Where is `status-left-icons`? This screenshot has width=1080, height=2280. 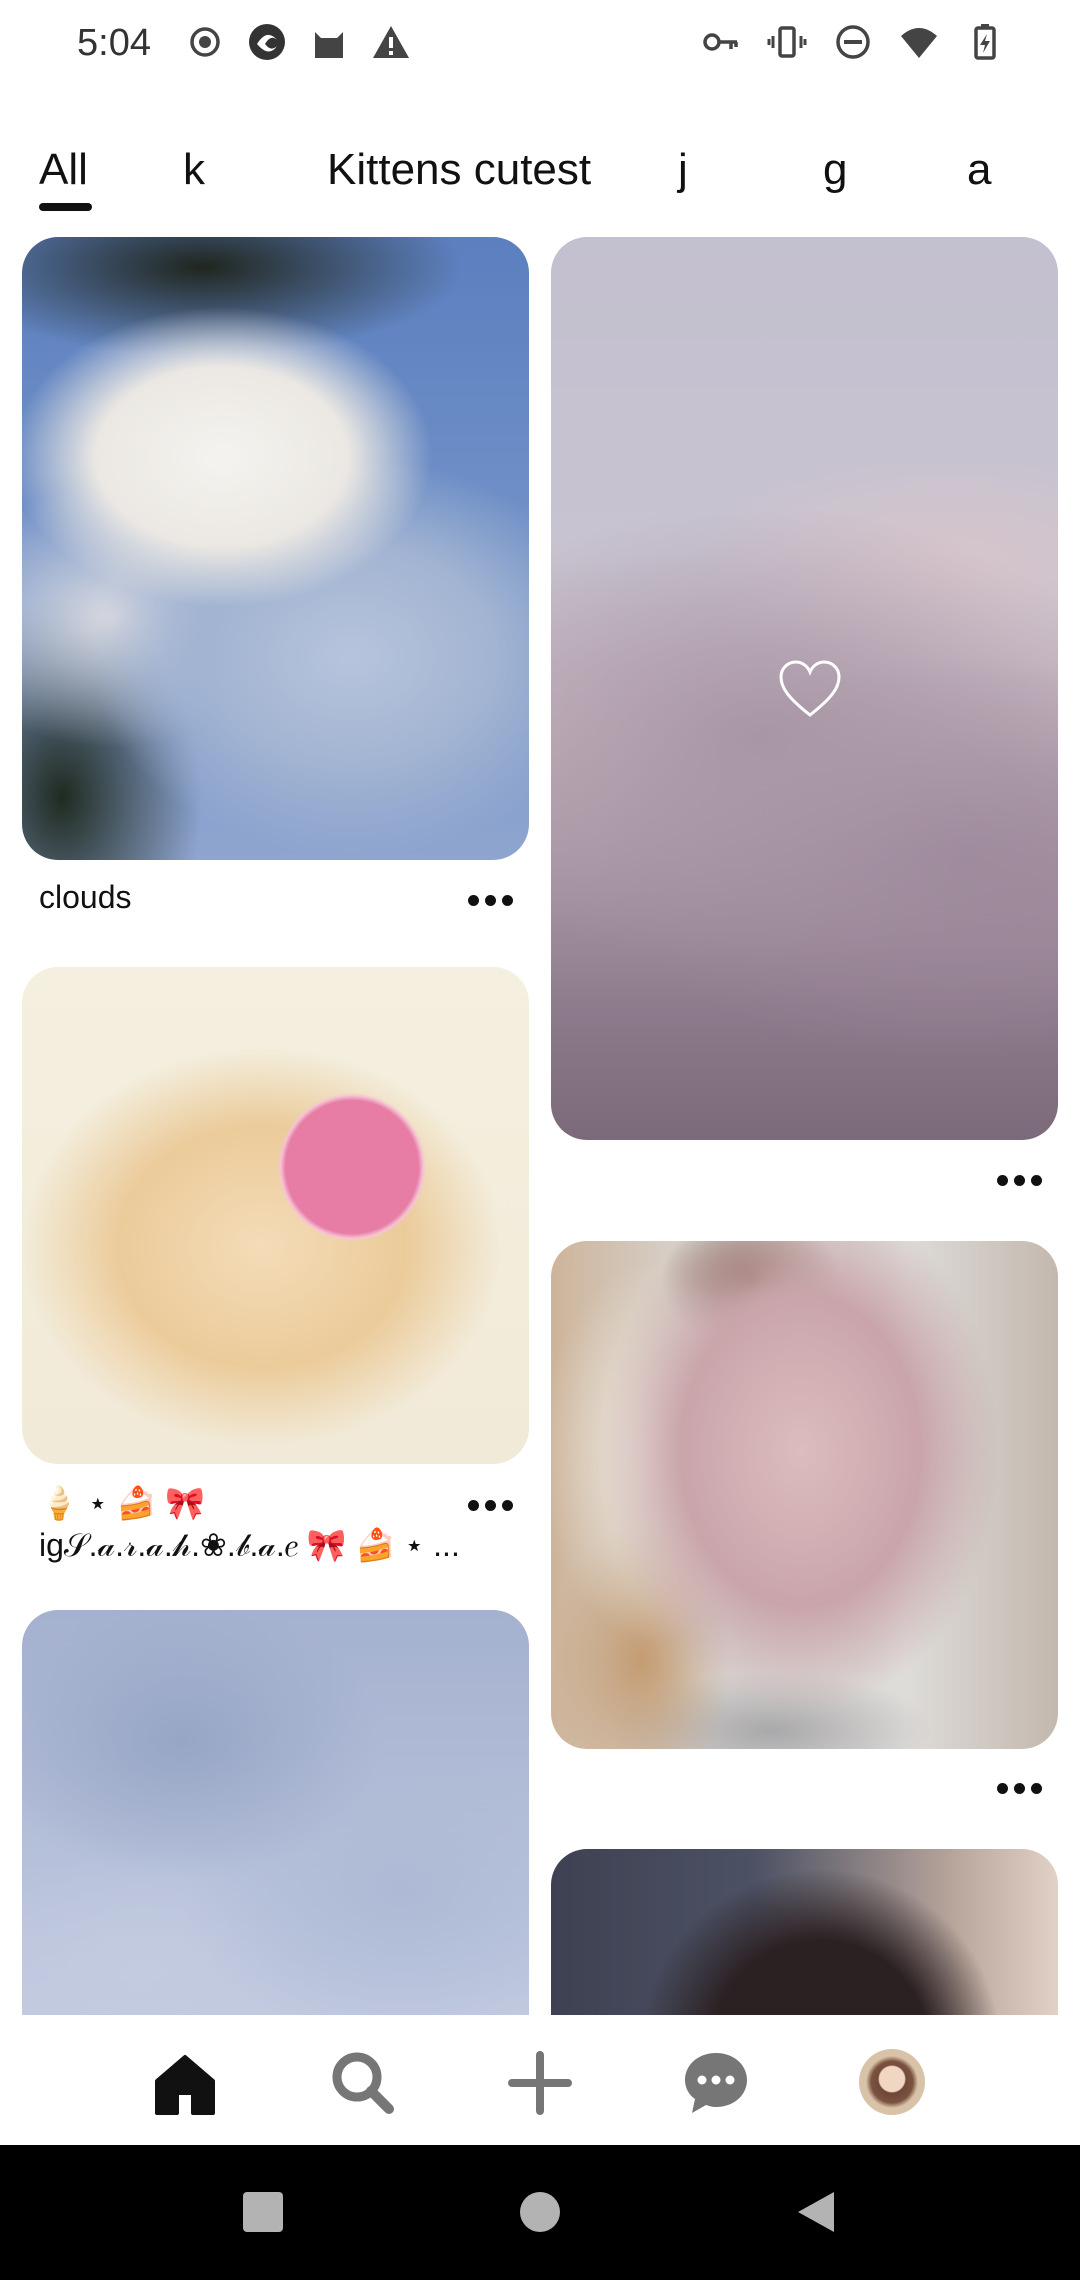
status-left-icons is located at coordinates (298, 42).